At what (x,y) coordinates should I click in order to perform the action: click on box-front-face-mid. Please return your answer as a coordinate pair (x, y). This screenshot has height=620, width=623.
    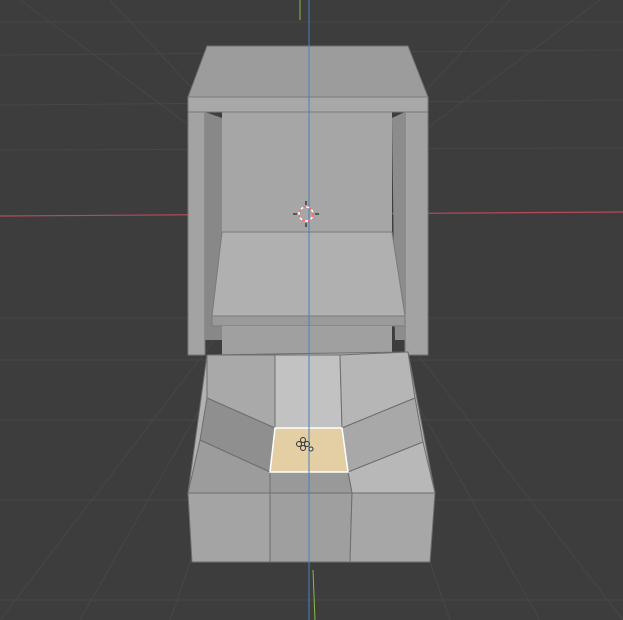
    Looking at the image, I should click on (311, 527).